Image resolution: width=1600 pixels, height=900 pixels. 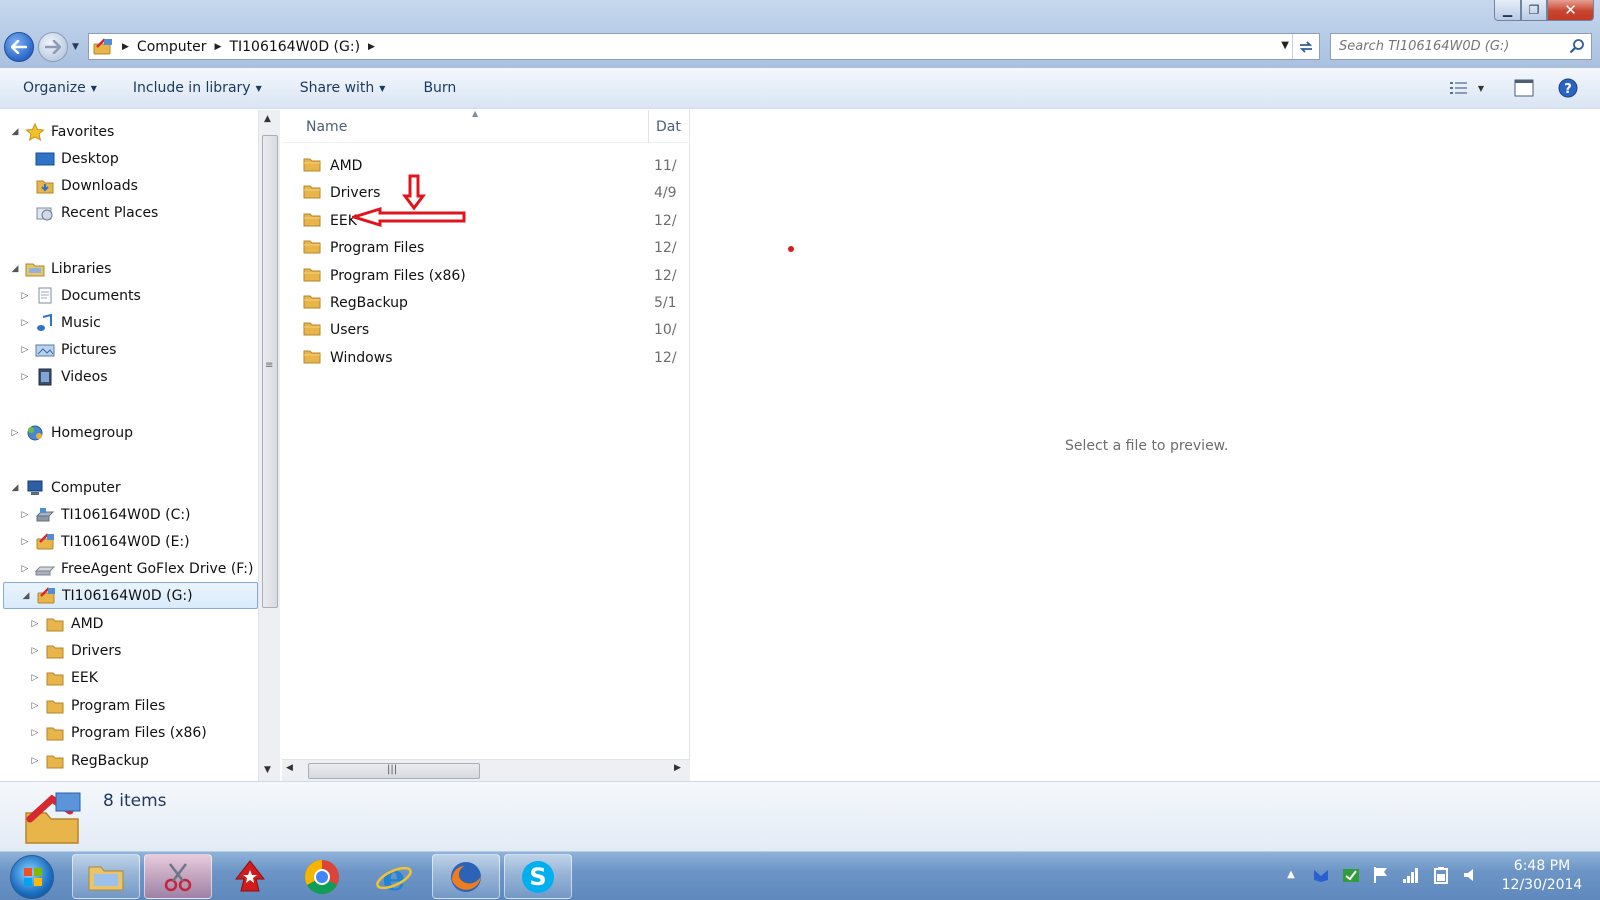 What do you see at coordinates (129, 650) in the screenshot?
I see `nav-folder-drivers: ▷ Drivers` at bounding box center [129, 650].